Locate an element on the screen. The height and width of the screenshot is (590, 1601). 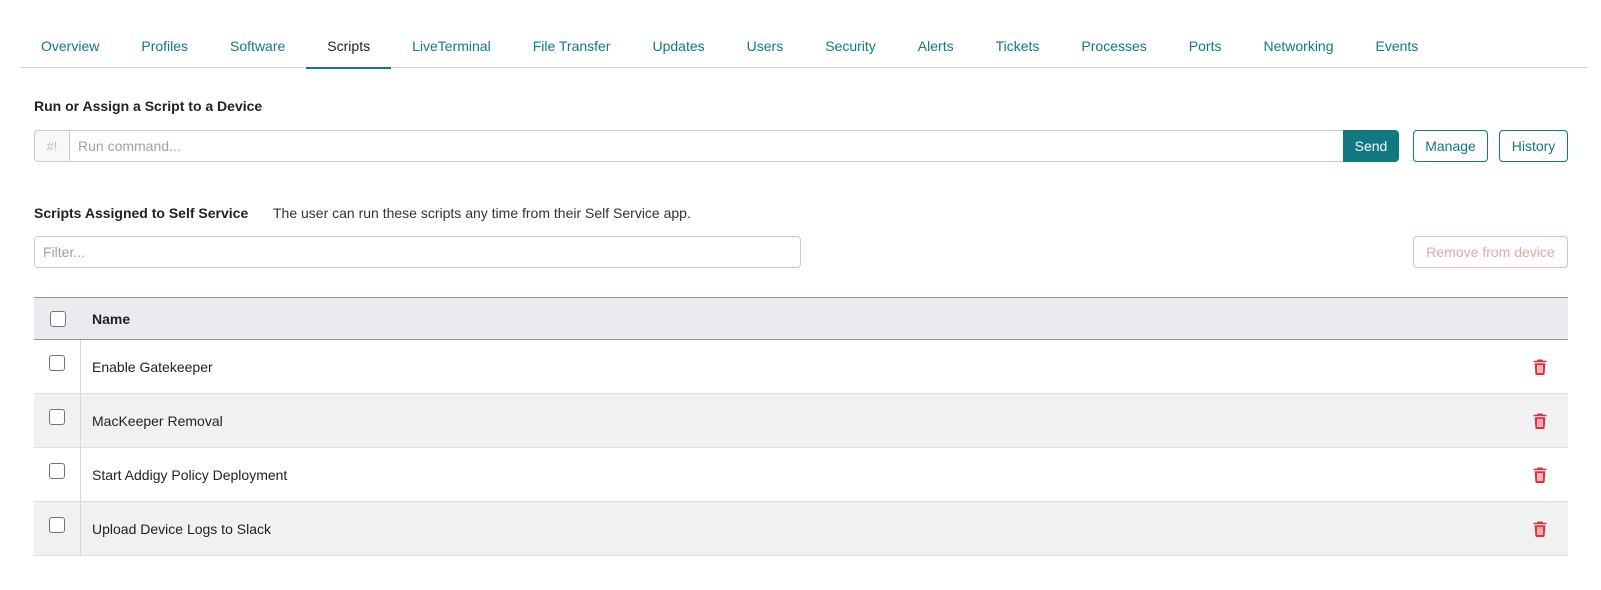
send-button: Send is located at coordinates (1371, 146).